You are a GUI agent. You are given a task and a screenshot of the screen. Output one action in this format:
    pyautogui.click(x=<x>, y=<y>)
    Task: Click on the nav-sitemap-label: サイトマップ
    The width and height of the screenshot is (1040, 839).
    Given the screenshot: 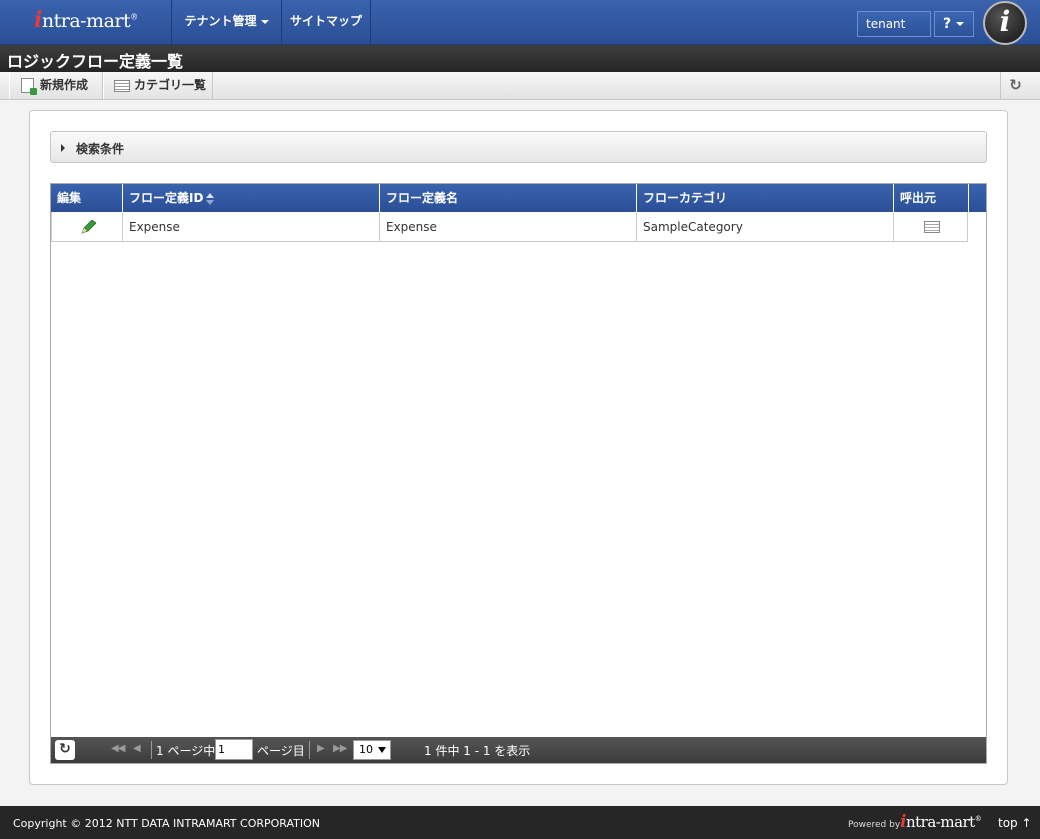 What is the action you would take?
    pyautogui.click(x=325, y=21)
    